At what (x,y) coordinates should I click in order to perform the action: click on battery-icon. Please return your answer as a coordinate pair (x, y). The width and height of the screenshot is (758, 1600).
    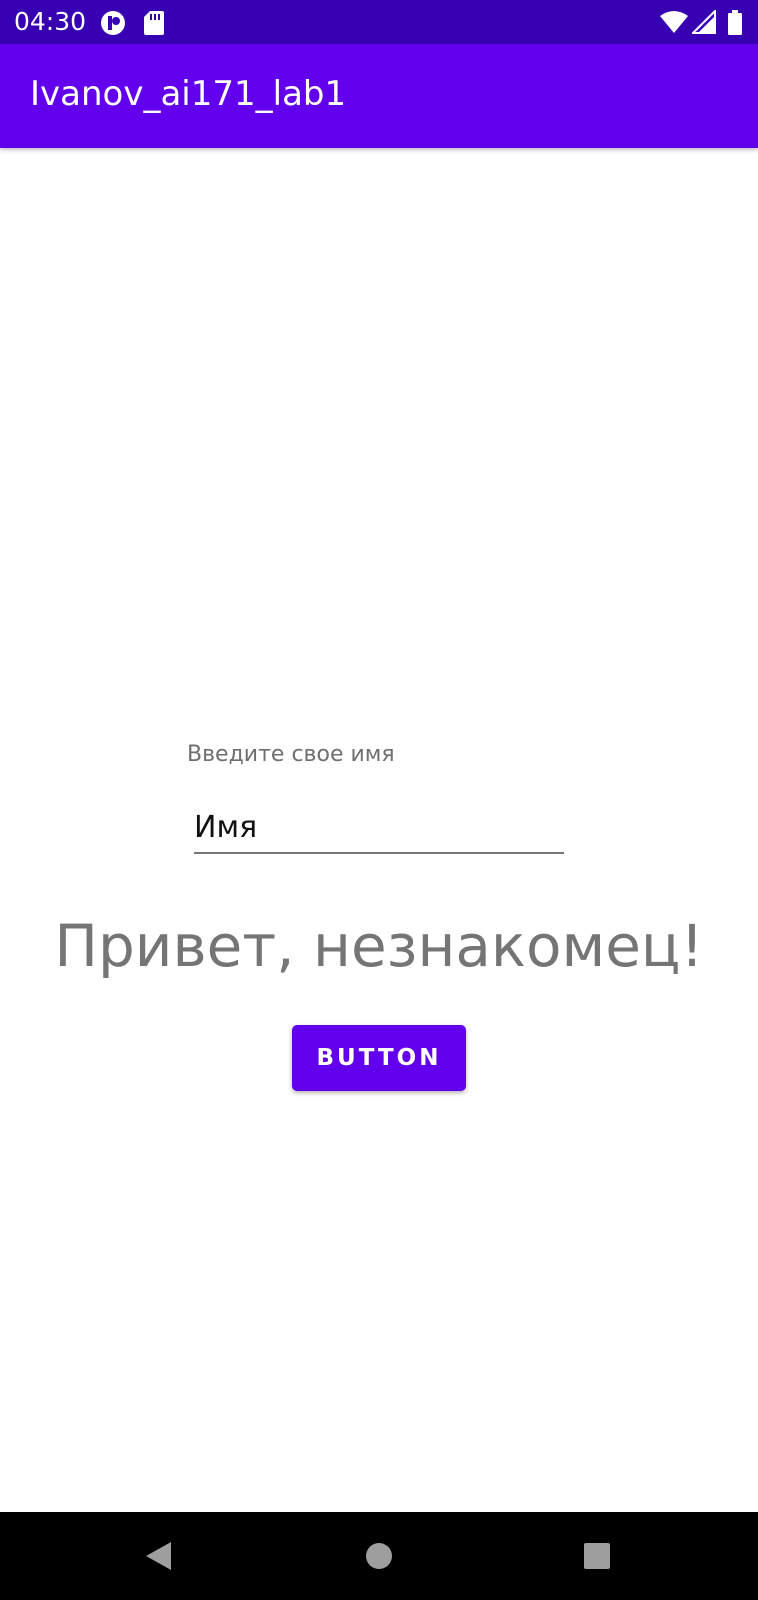
    Looking at the image, I should click on (735, 25).